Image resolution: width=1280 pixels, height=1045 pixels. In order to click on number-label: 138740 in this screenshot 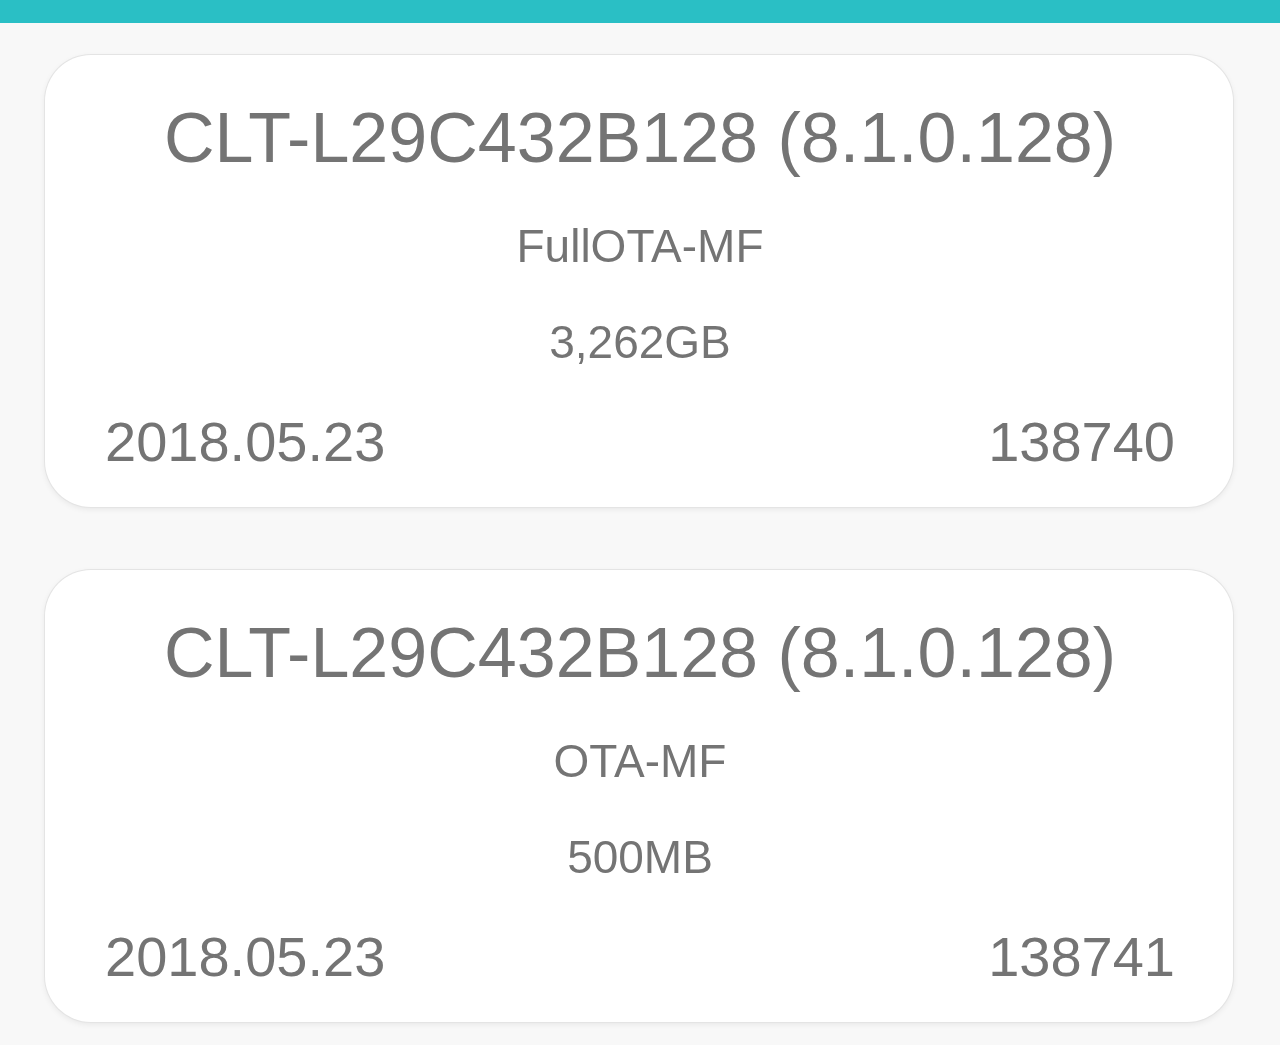, I will do `click(1081, 442)`.